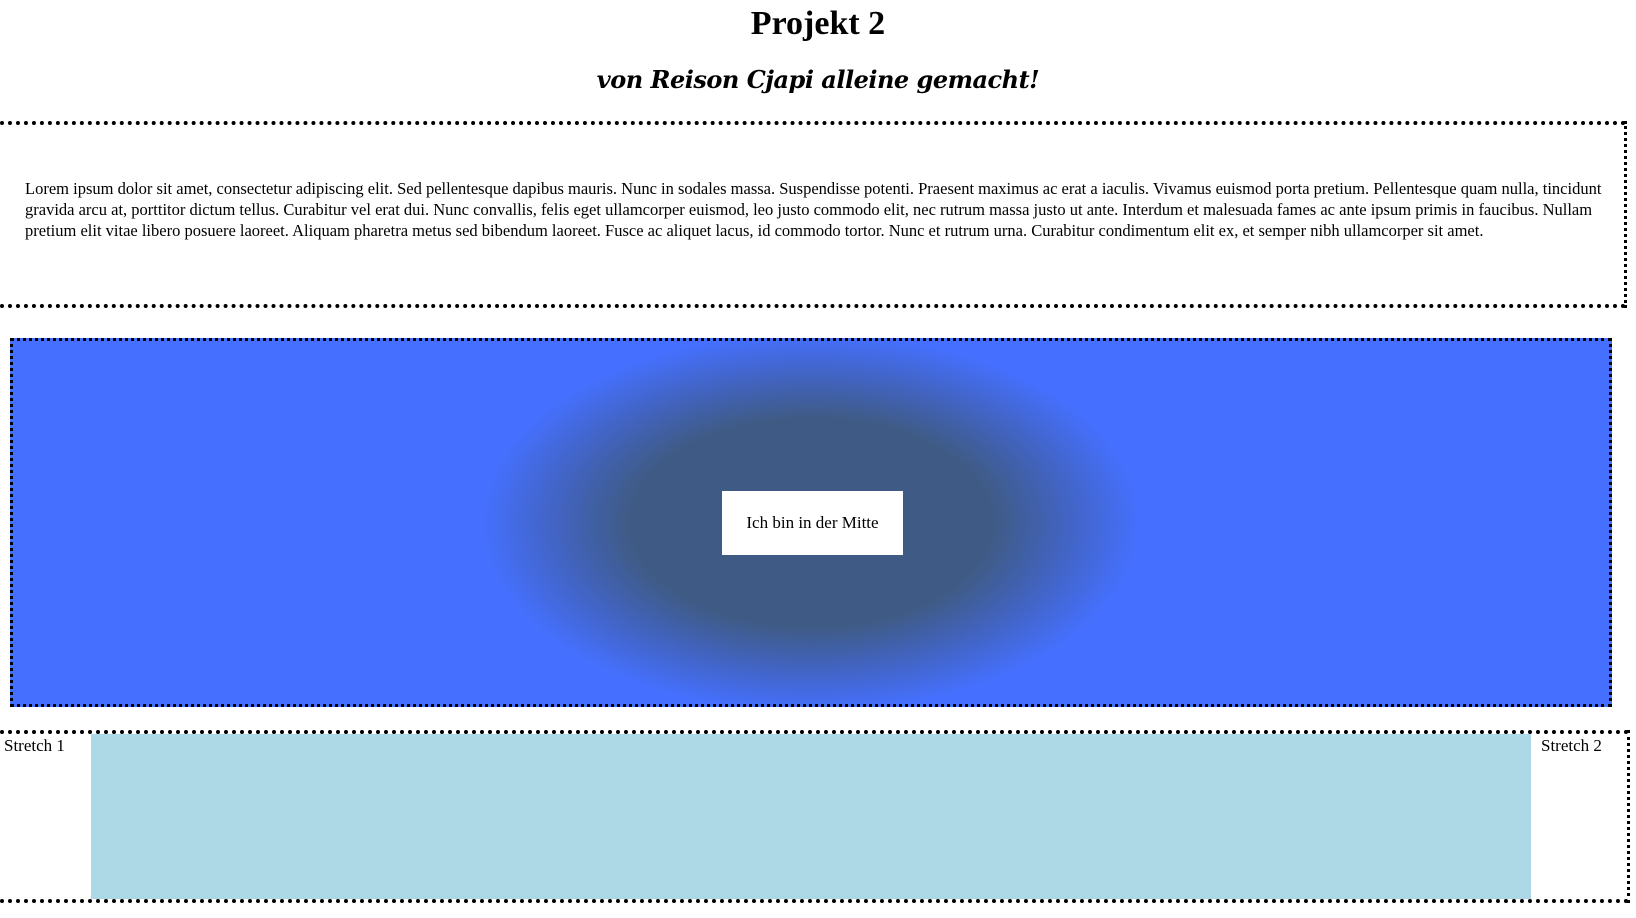 The height and width of the screenshot is (918, 1636). What do you see at coordinates (818, 23) in the screenshot?
I see `page-title: Projekt 2` at bounding box center [818, 23].